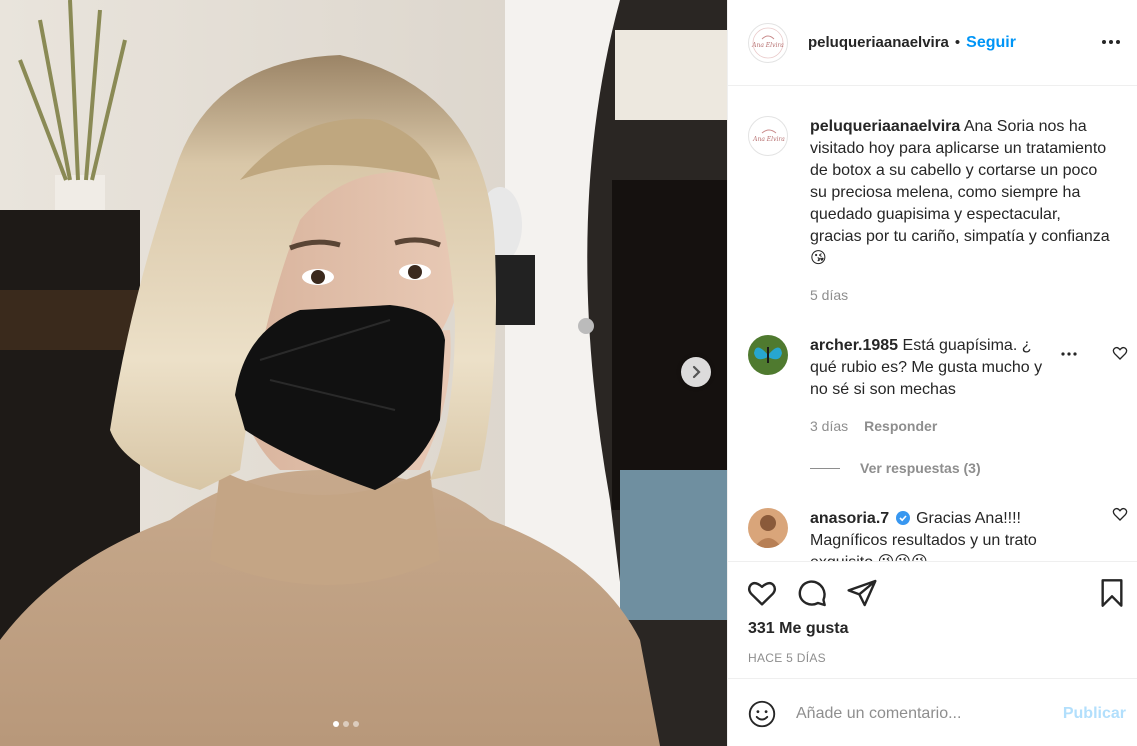  I want to click on post-timestamp: HACE 5 DÍAS, so click(787, 658).